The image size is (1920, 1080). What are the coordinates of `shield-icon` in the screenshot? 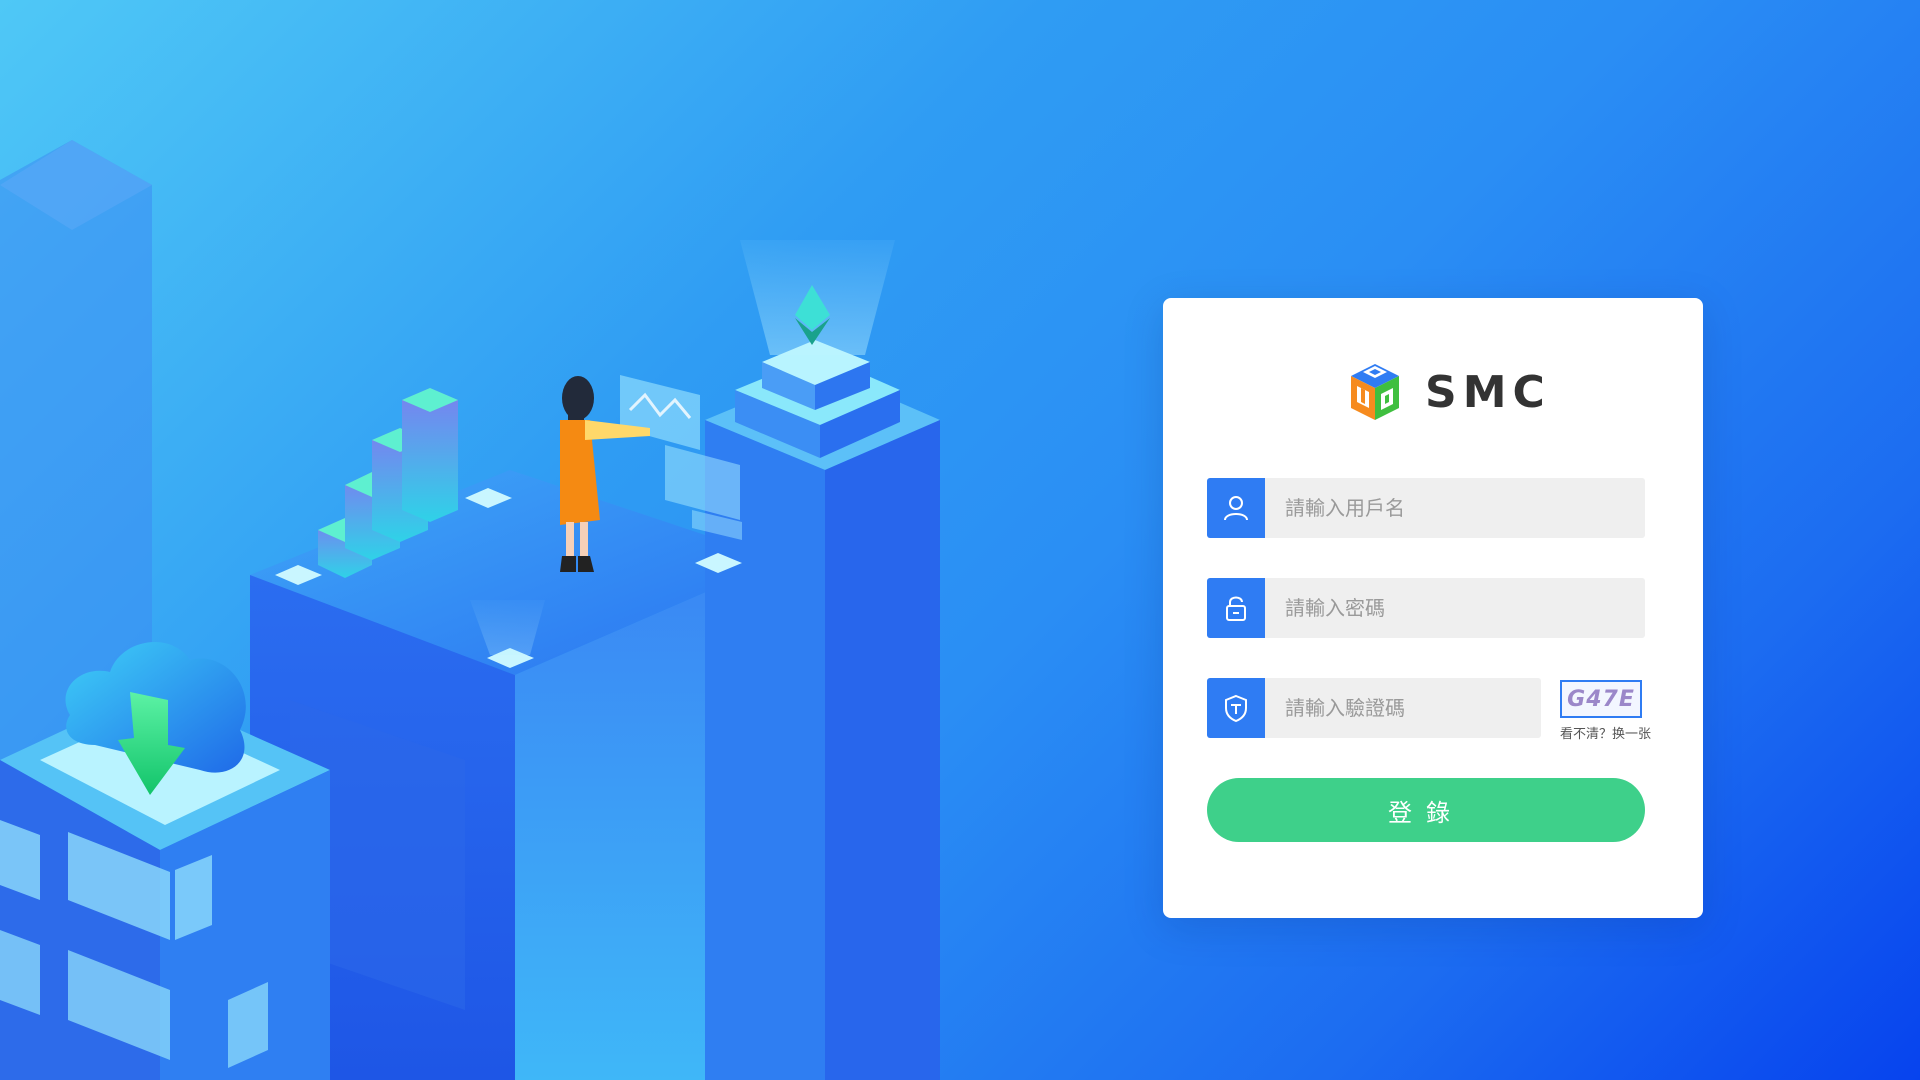 It's located at (1236, 708).